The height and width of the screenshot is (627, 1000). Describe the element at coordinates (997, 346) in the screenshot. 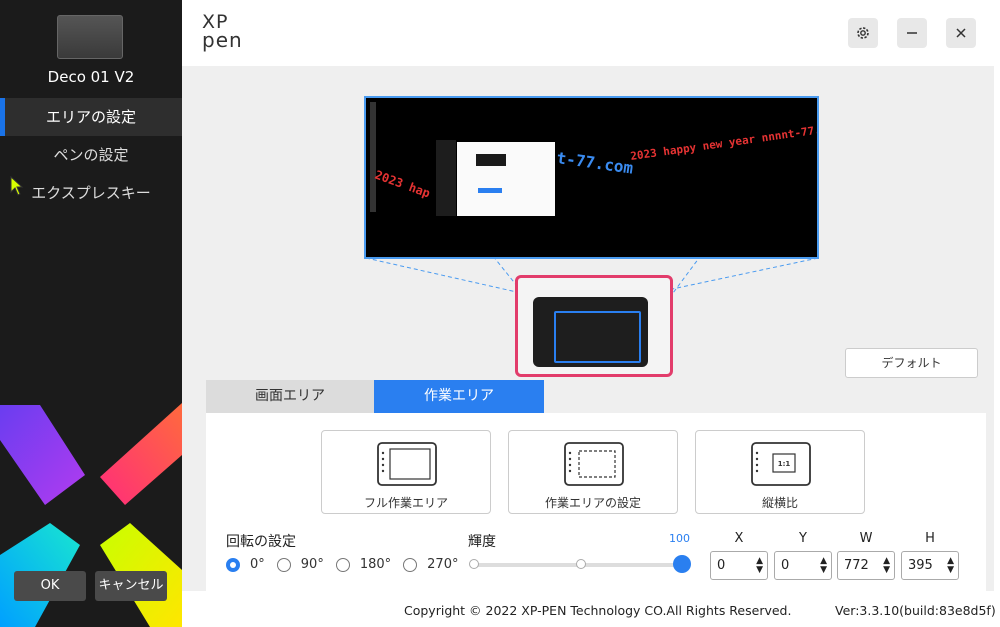

I see `scrollbar` at that location.